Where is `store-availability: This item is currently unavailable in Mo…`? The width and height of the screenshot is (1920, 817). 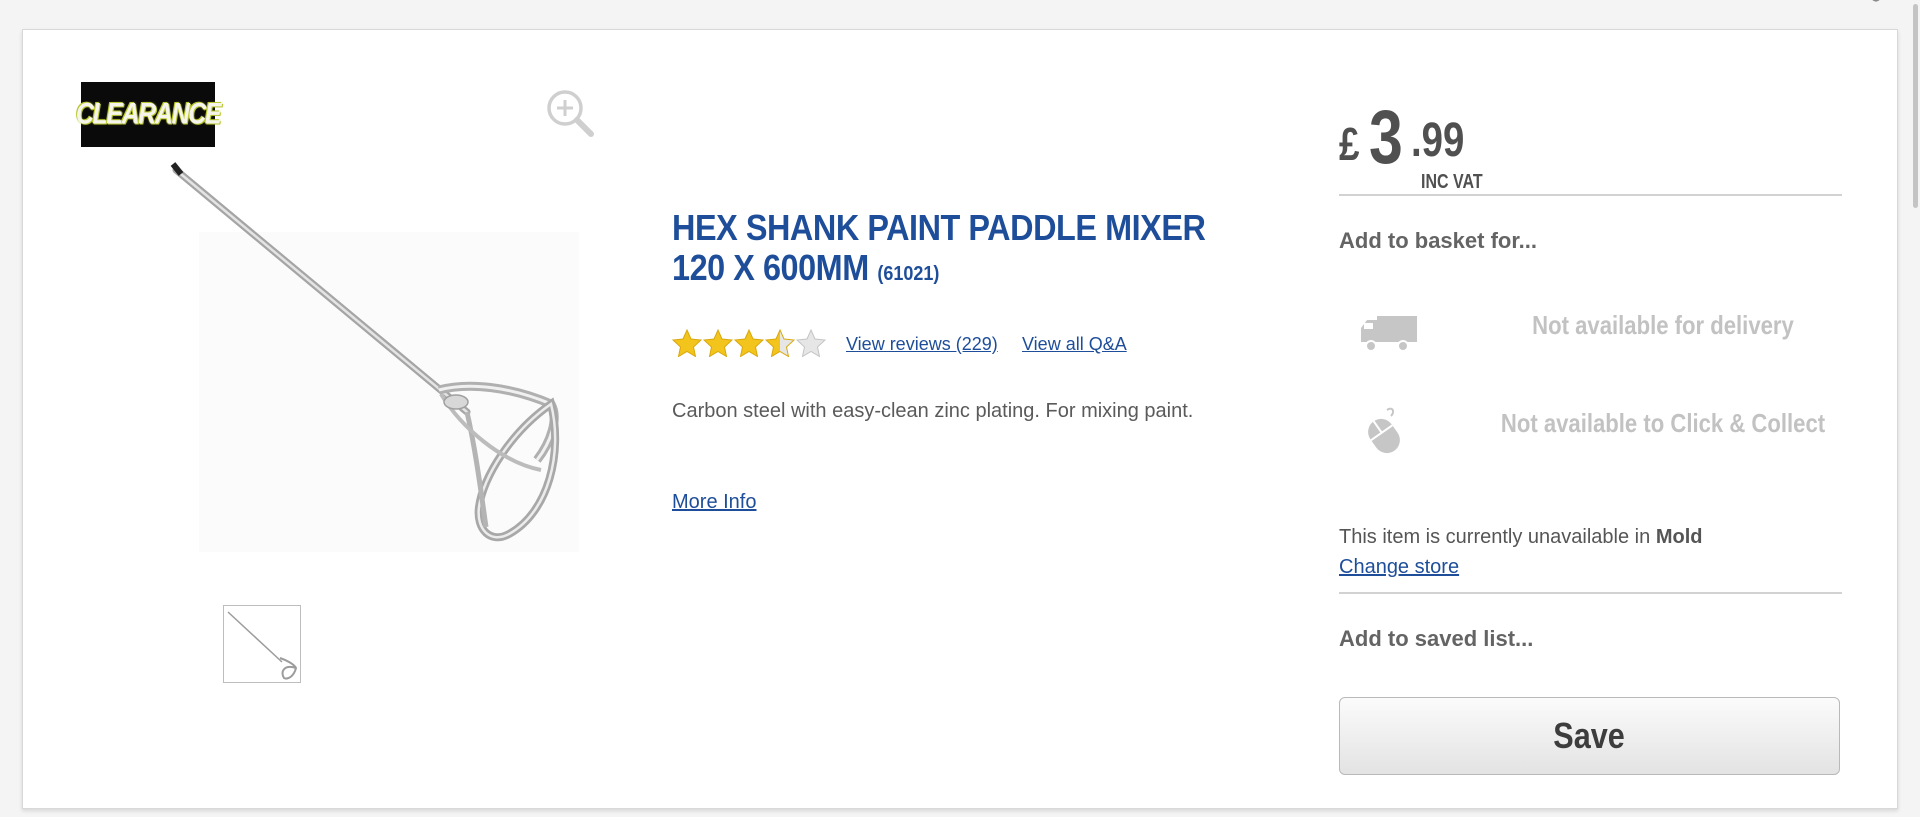 store-availability: This item is currently unavailable in Mo… is located at coordinates (1520, 537).